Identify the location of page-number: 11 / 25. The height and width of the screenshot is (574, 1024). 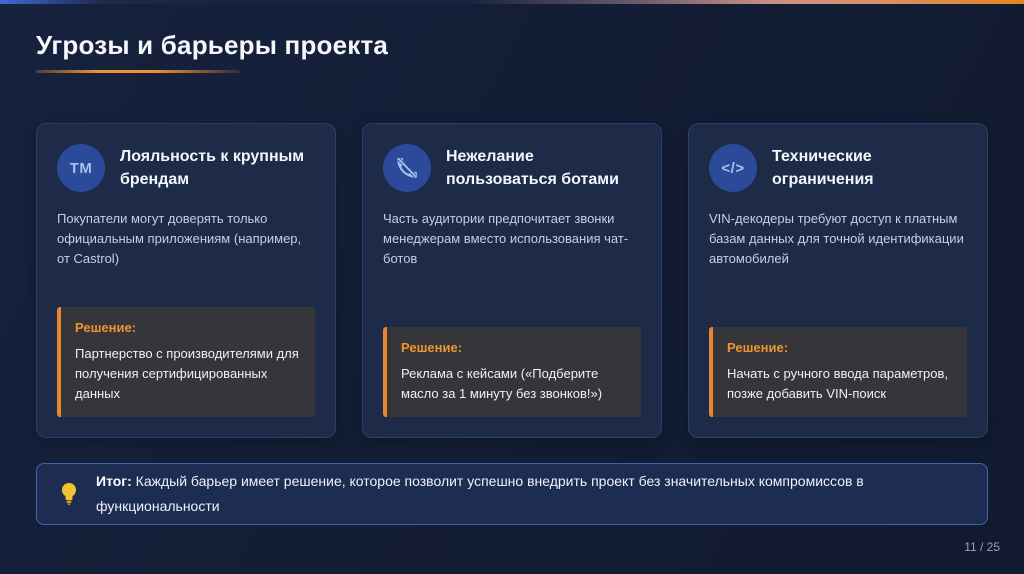
(982, 547).